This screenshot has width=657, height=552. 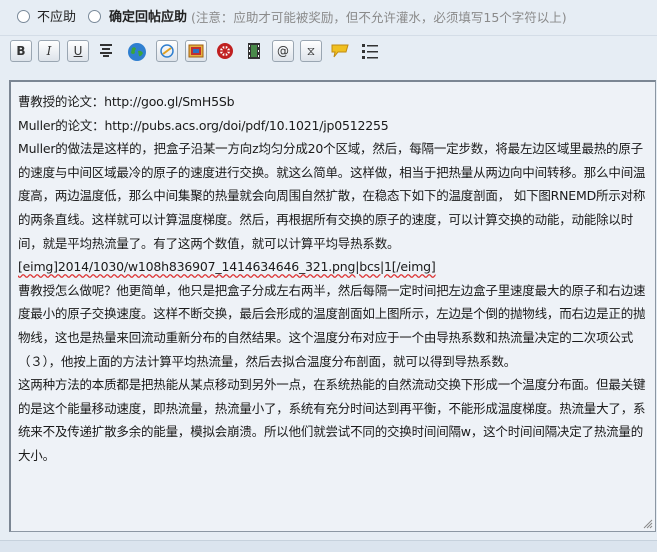 What do you see at coordinates (648, 524) in the screenshot?
I see `resize-grip-icon` at bounding box center [648, 524].